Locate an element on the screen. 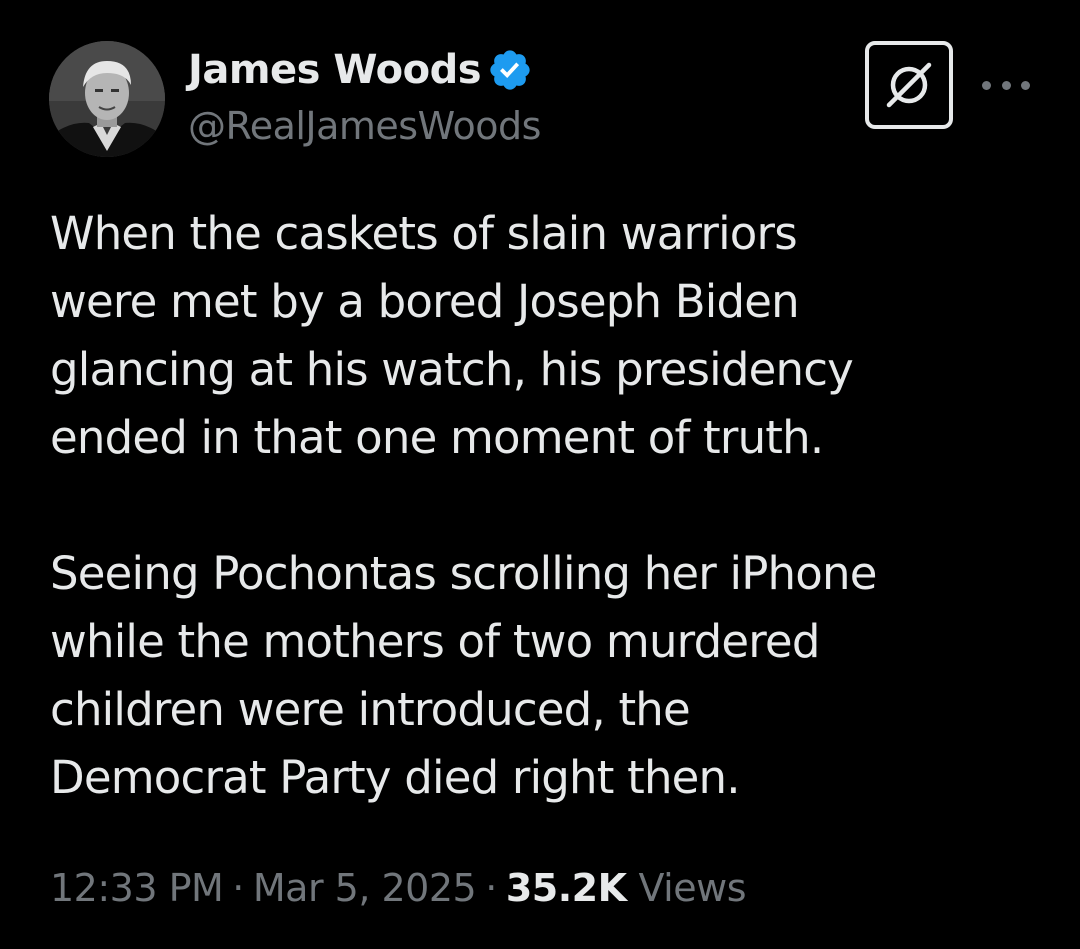  tweet-meta: 12:33 PM · Mar 5, 2025 · 35.2K Views is located at coordinates (398, 888).